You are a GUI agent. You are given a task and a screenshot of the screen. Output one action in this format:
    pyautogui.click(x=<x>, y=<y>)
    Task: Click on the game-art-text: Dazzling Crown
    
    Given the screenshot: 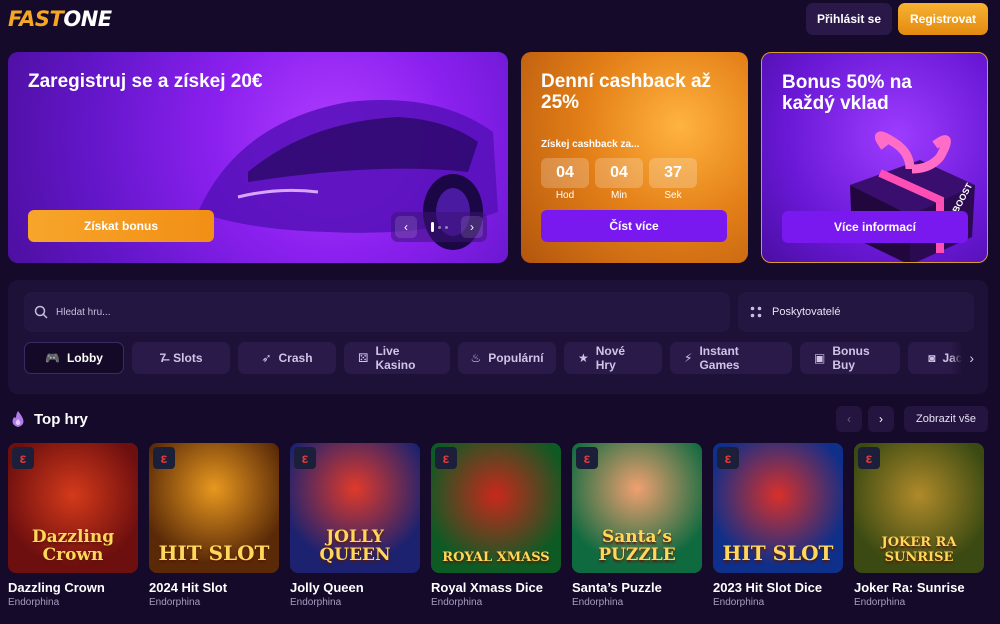 What is the action you would take?
    pyautogui.click(x=73, y=546)
    